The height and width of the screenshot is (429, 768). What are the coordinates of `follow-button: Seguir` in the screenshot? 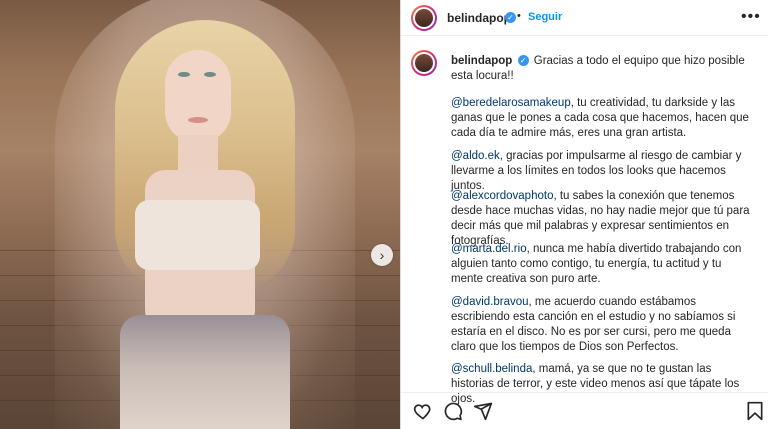 It's located at (545, 17).